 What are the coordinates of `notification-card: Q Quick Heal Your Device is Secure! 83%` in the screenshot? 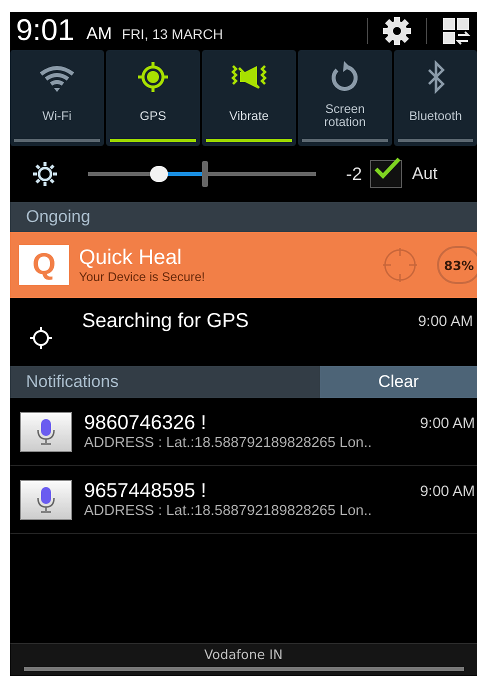 It's located at (243, 265).